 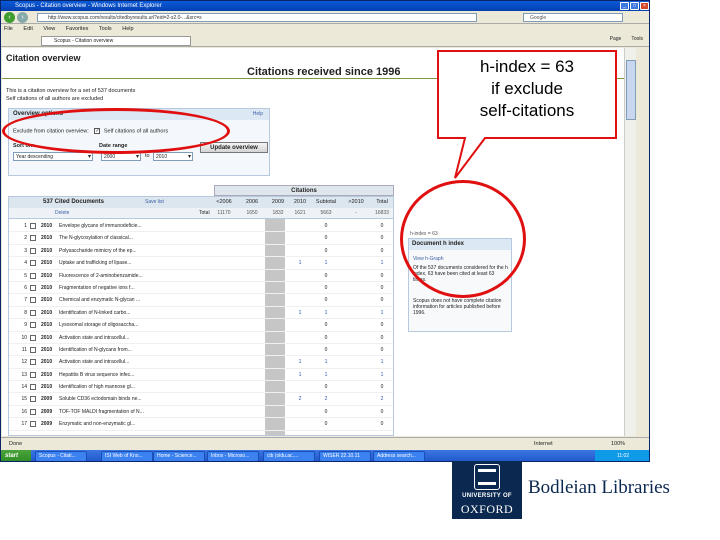 I want to click on menu-view: View, so click(x=49, y=29).